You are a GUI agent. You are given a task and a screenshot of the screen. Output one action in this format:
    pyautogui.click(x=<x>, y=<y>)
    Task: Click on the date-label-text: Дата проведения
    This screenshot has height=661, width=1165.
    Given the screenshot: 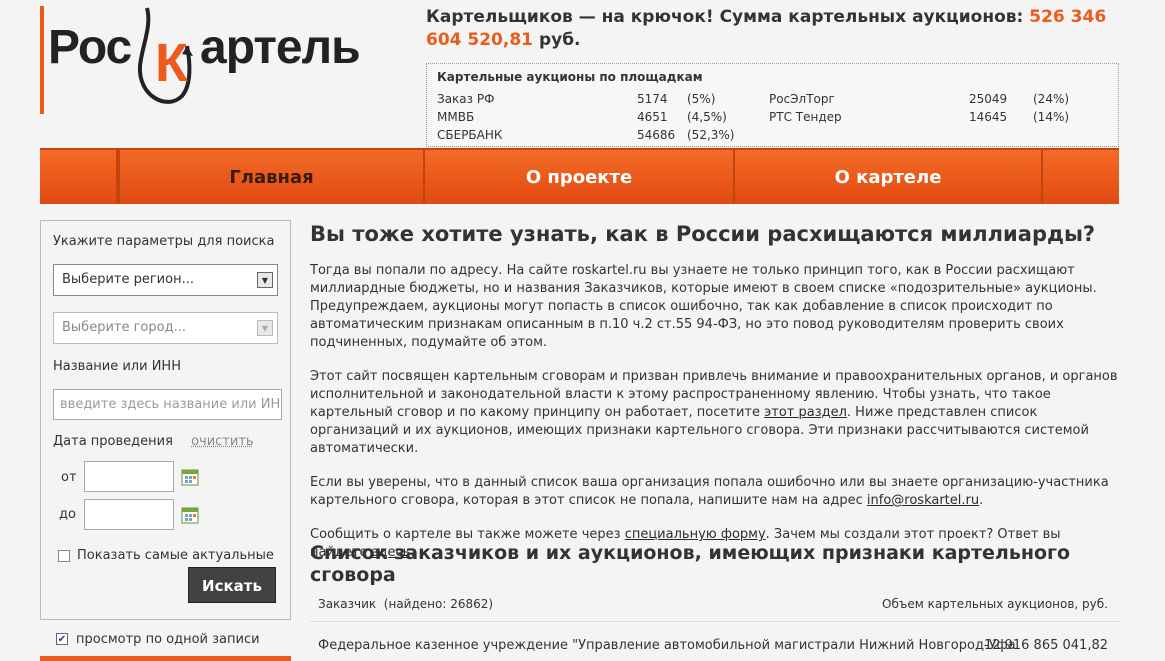 What is the action you would take?
    pyautogui.click(x=113, y=441)
    